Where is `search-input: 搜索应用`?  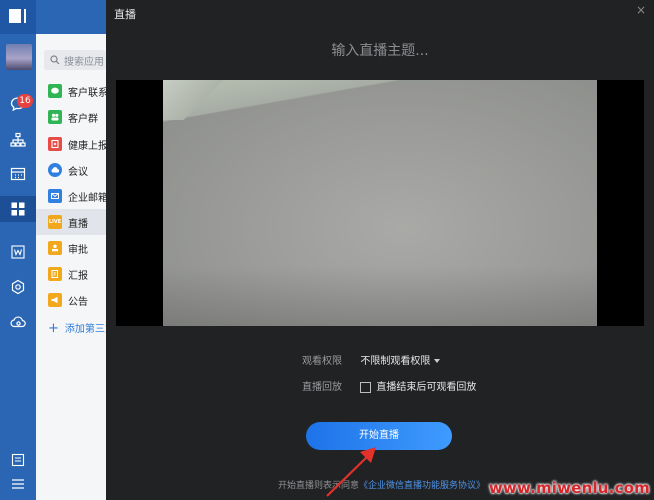 search-input: 搜索应用 is located at coordinates (75, 60).